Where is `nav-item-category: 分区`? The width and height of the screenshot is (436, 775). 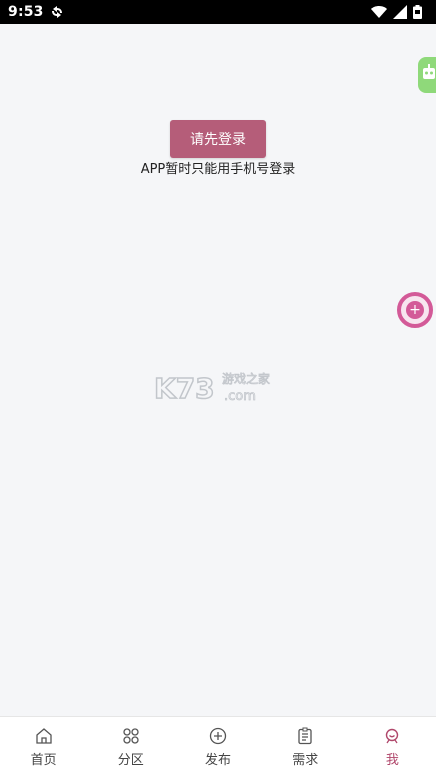
nav-item-category: 分区 is located at coordinates (130, 746).